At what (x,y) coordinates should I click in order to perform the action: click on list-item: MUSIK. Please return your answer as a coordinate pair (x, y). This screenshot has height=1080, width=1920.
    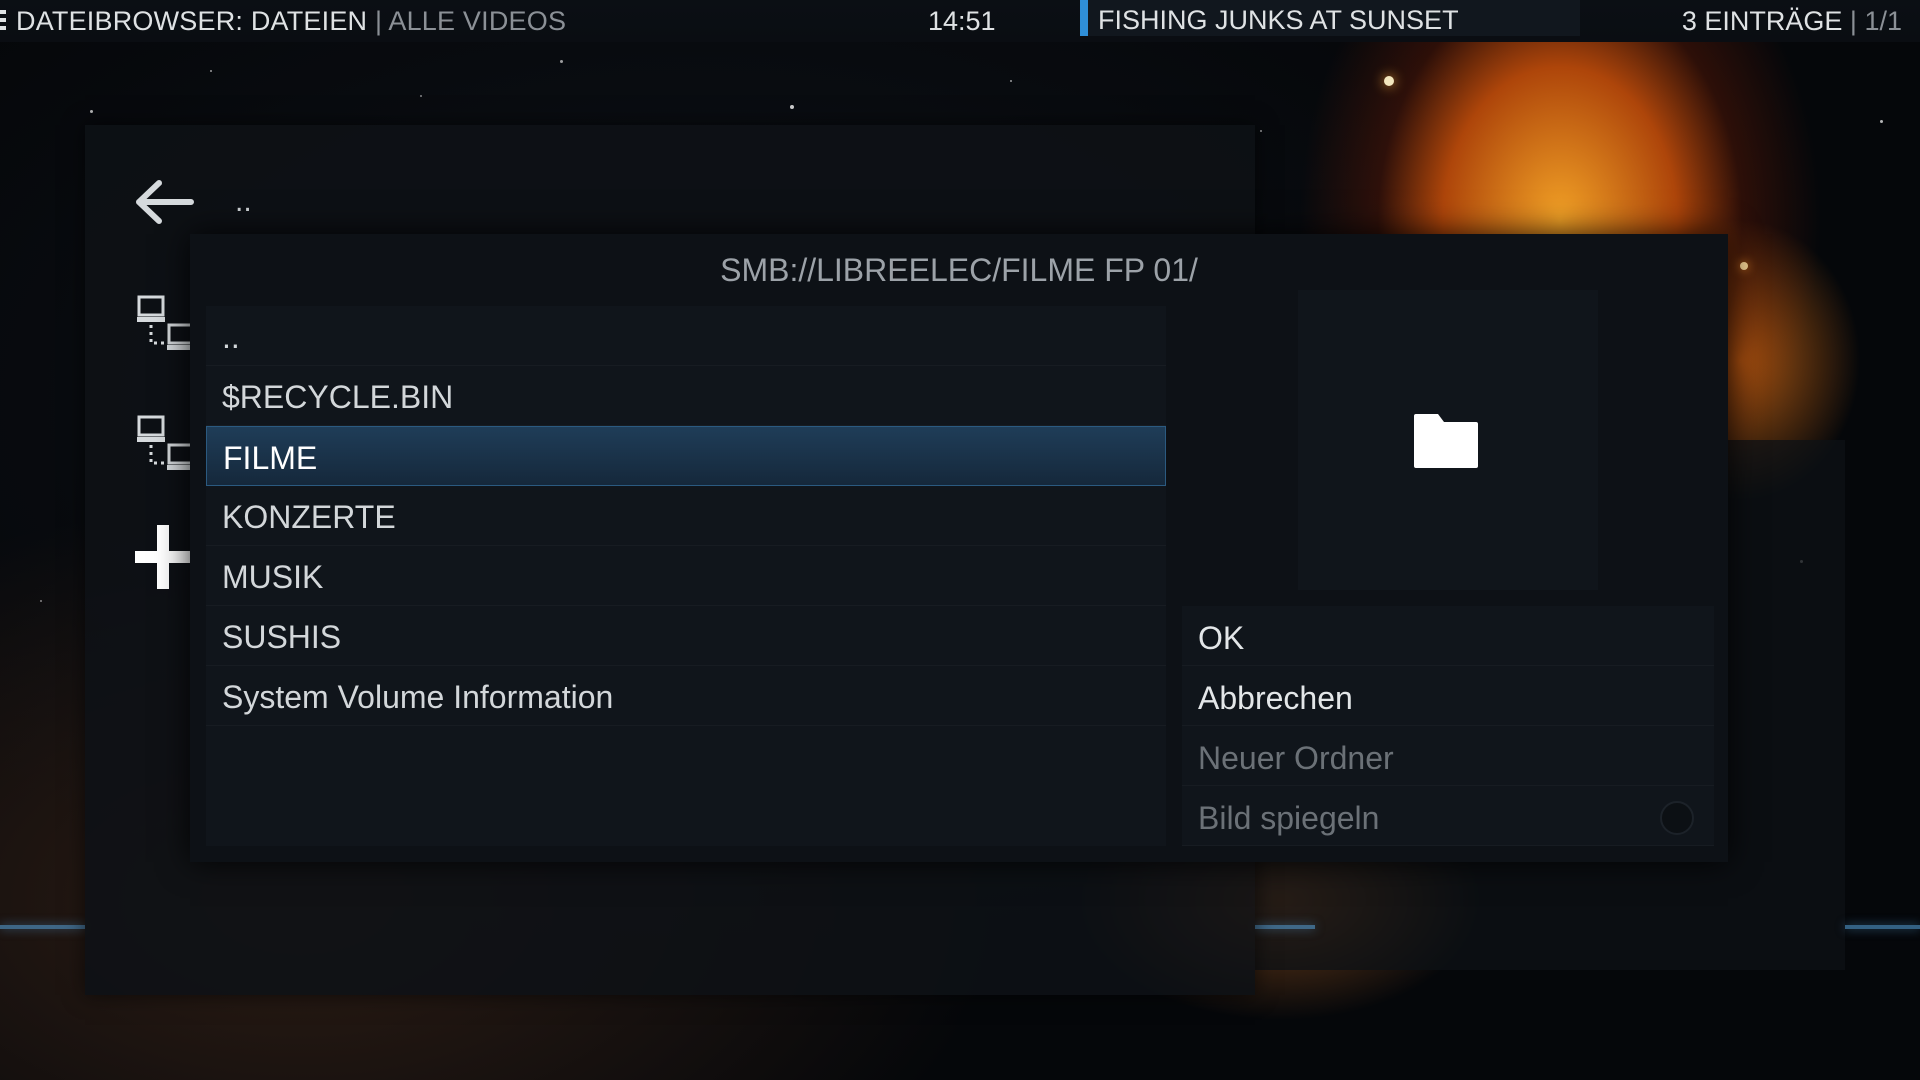
    Looking at the image, I should click on (686, 576).